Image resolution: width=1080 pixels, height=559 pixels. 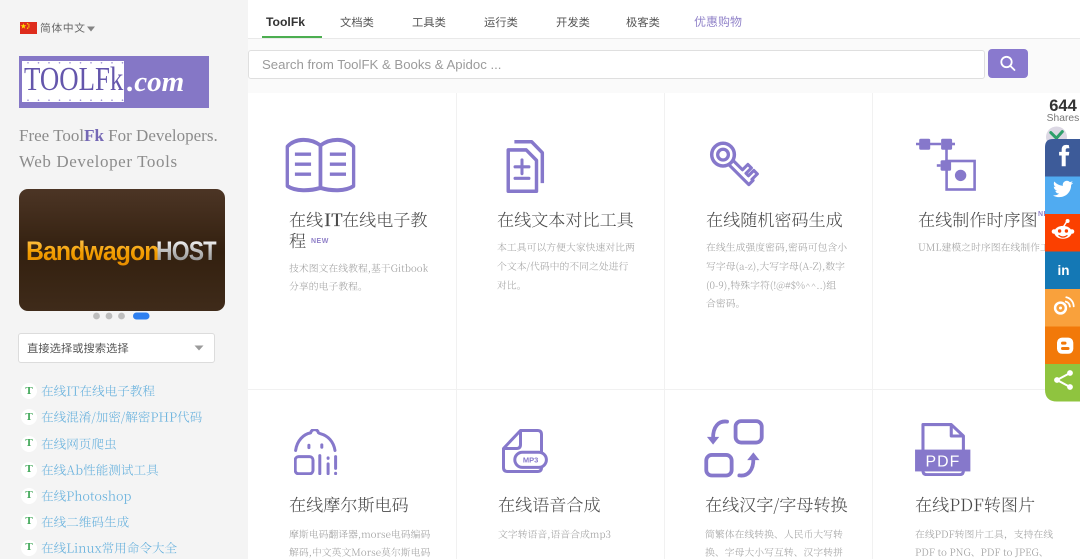 I want to click on svg-text: MP3, so click(x=530, y=460).